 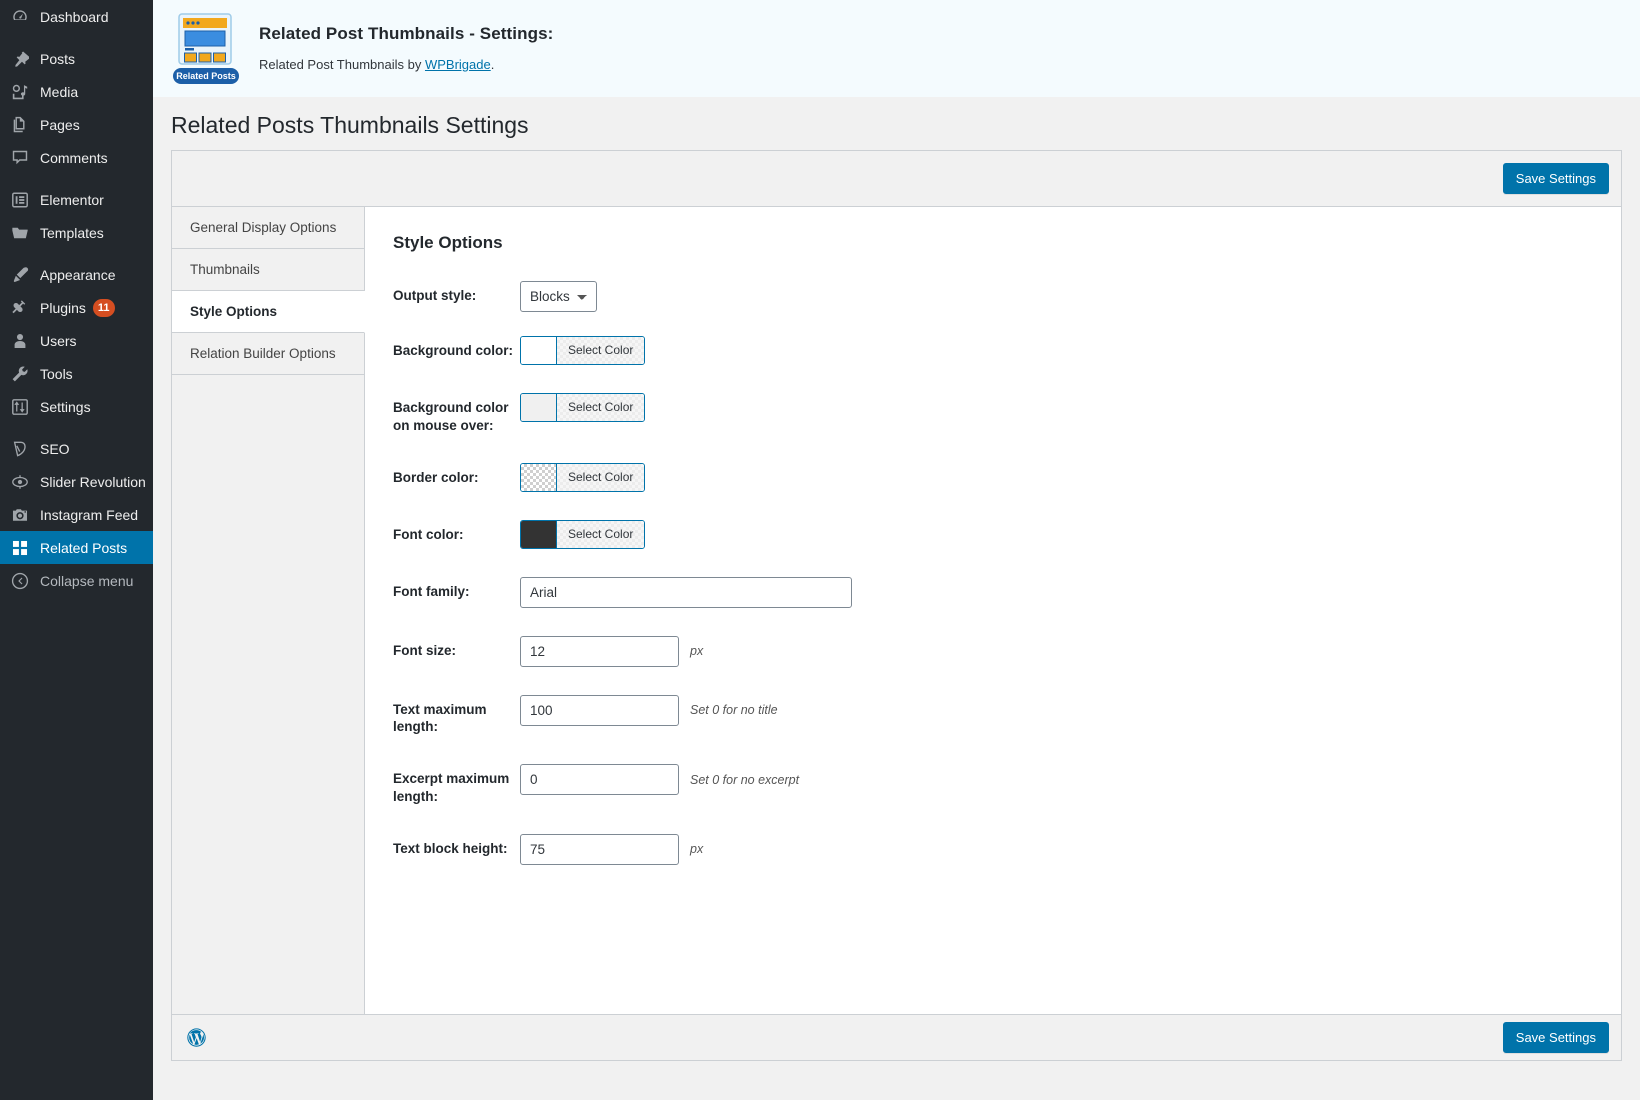 What do you see at coordinates (268, 353) in the screenshot?
I see `tab-relation-builder-options: Relation Builder Options` at bounding box center [268, 353].